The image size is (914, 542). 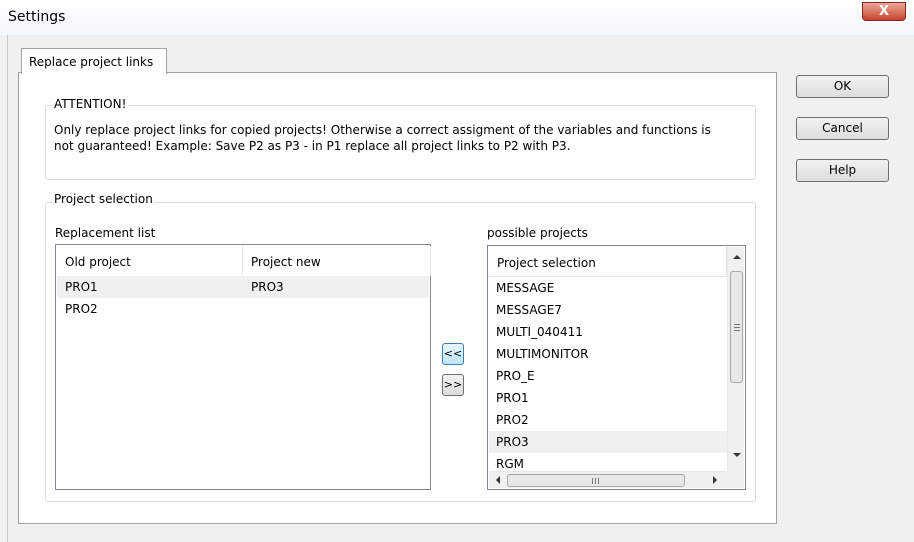 What do you see at coordinates (512, 398) in the screenshot?
I see `list-item-label: PRO1` at bounding box center [512, 398].